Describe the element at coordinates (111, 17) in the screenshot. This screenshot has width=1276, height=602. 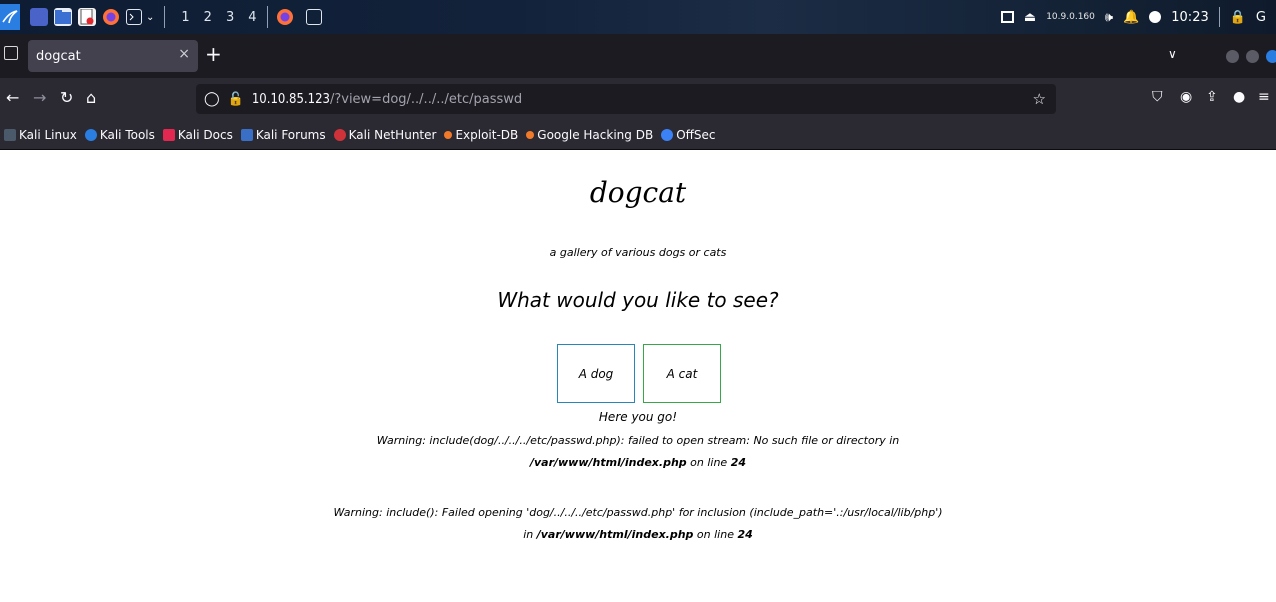
I see `firefox-launcher-icon` at that location.